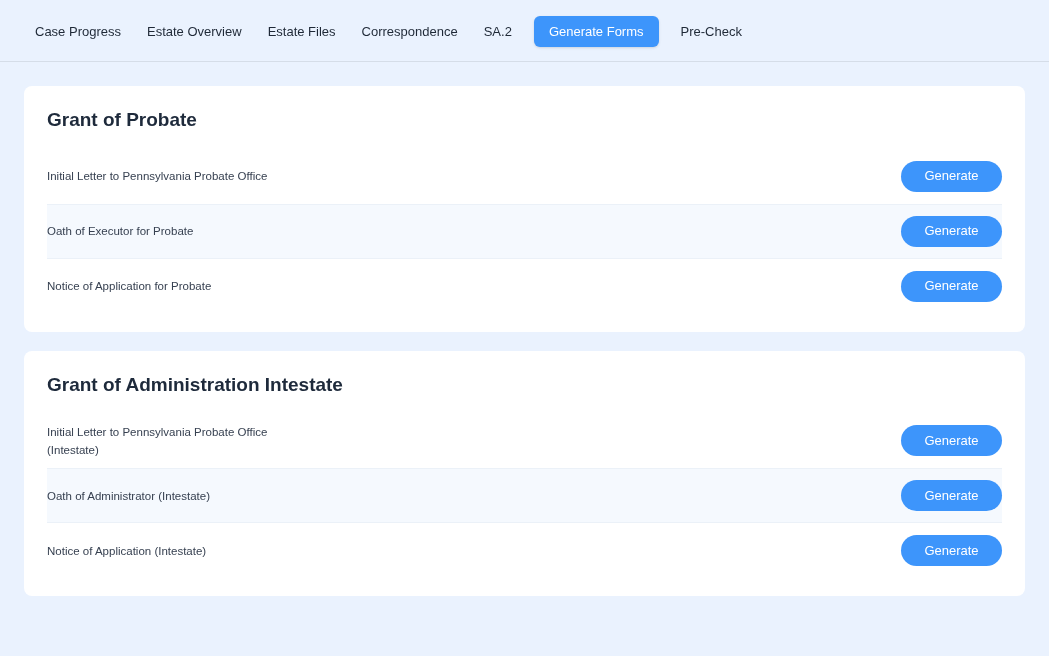 Image resolution: width=1049 pixels, height=656 pixels. I want to click on section-title: Grant of Probate, so click(122, 120).